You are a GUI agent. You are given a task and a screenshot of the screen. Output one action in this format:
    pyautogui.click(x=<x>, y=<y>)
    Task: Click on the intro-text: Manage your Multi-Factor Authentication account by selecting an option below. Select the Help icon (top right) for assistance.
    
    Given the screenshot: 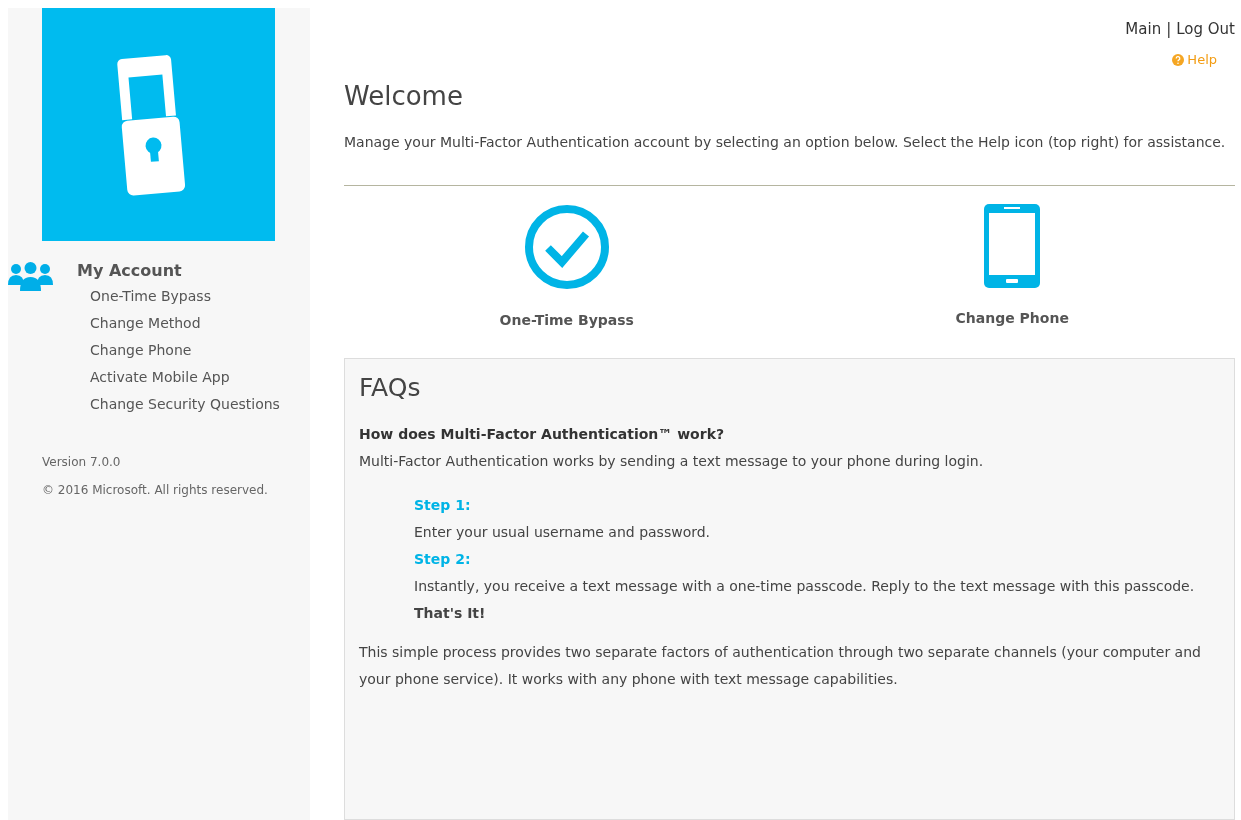 What is the action you would take?
    pyautogui.click(x=785, y=142)
    